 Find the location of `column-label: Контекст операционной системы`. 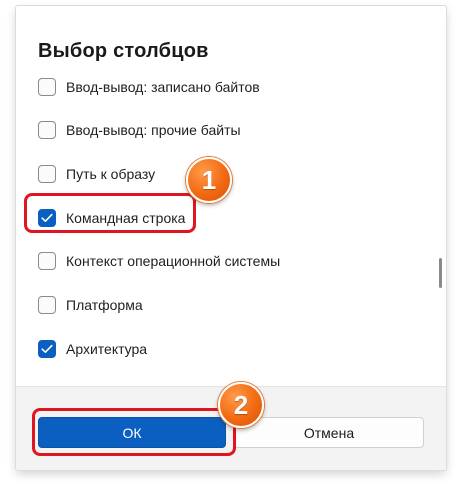

column-label: Контекст операционной системы is located at coordinates (173, 261).